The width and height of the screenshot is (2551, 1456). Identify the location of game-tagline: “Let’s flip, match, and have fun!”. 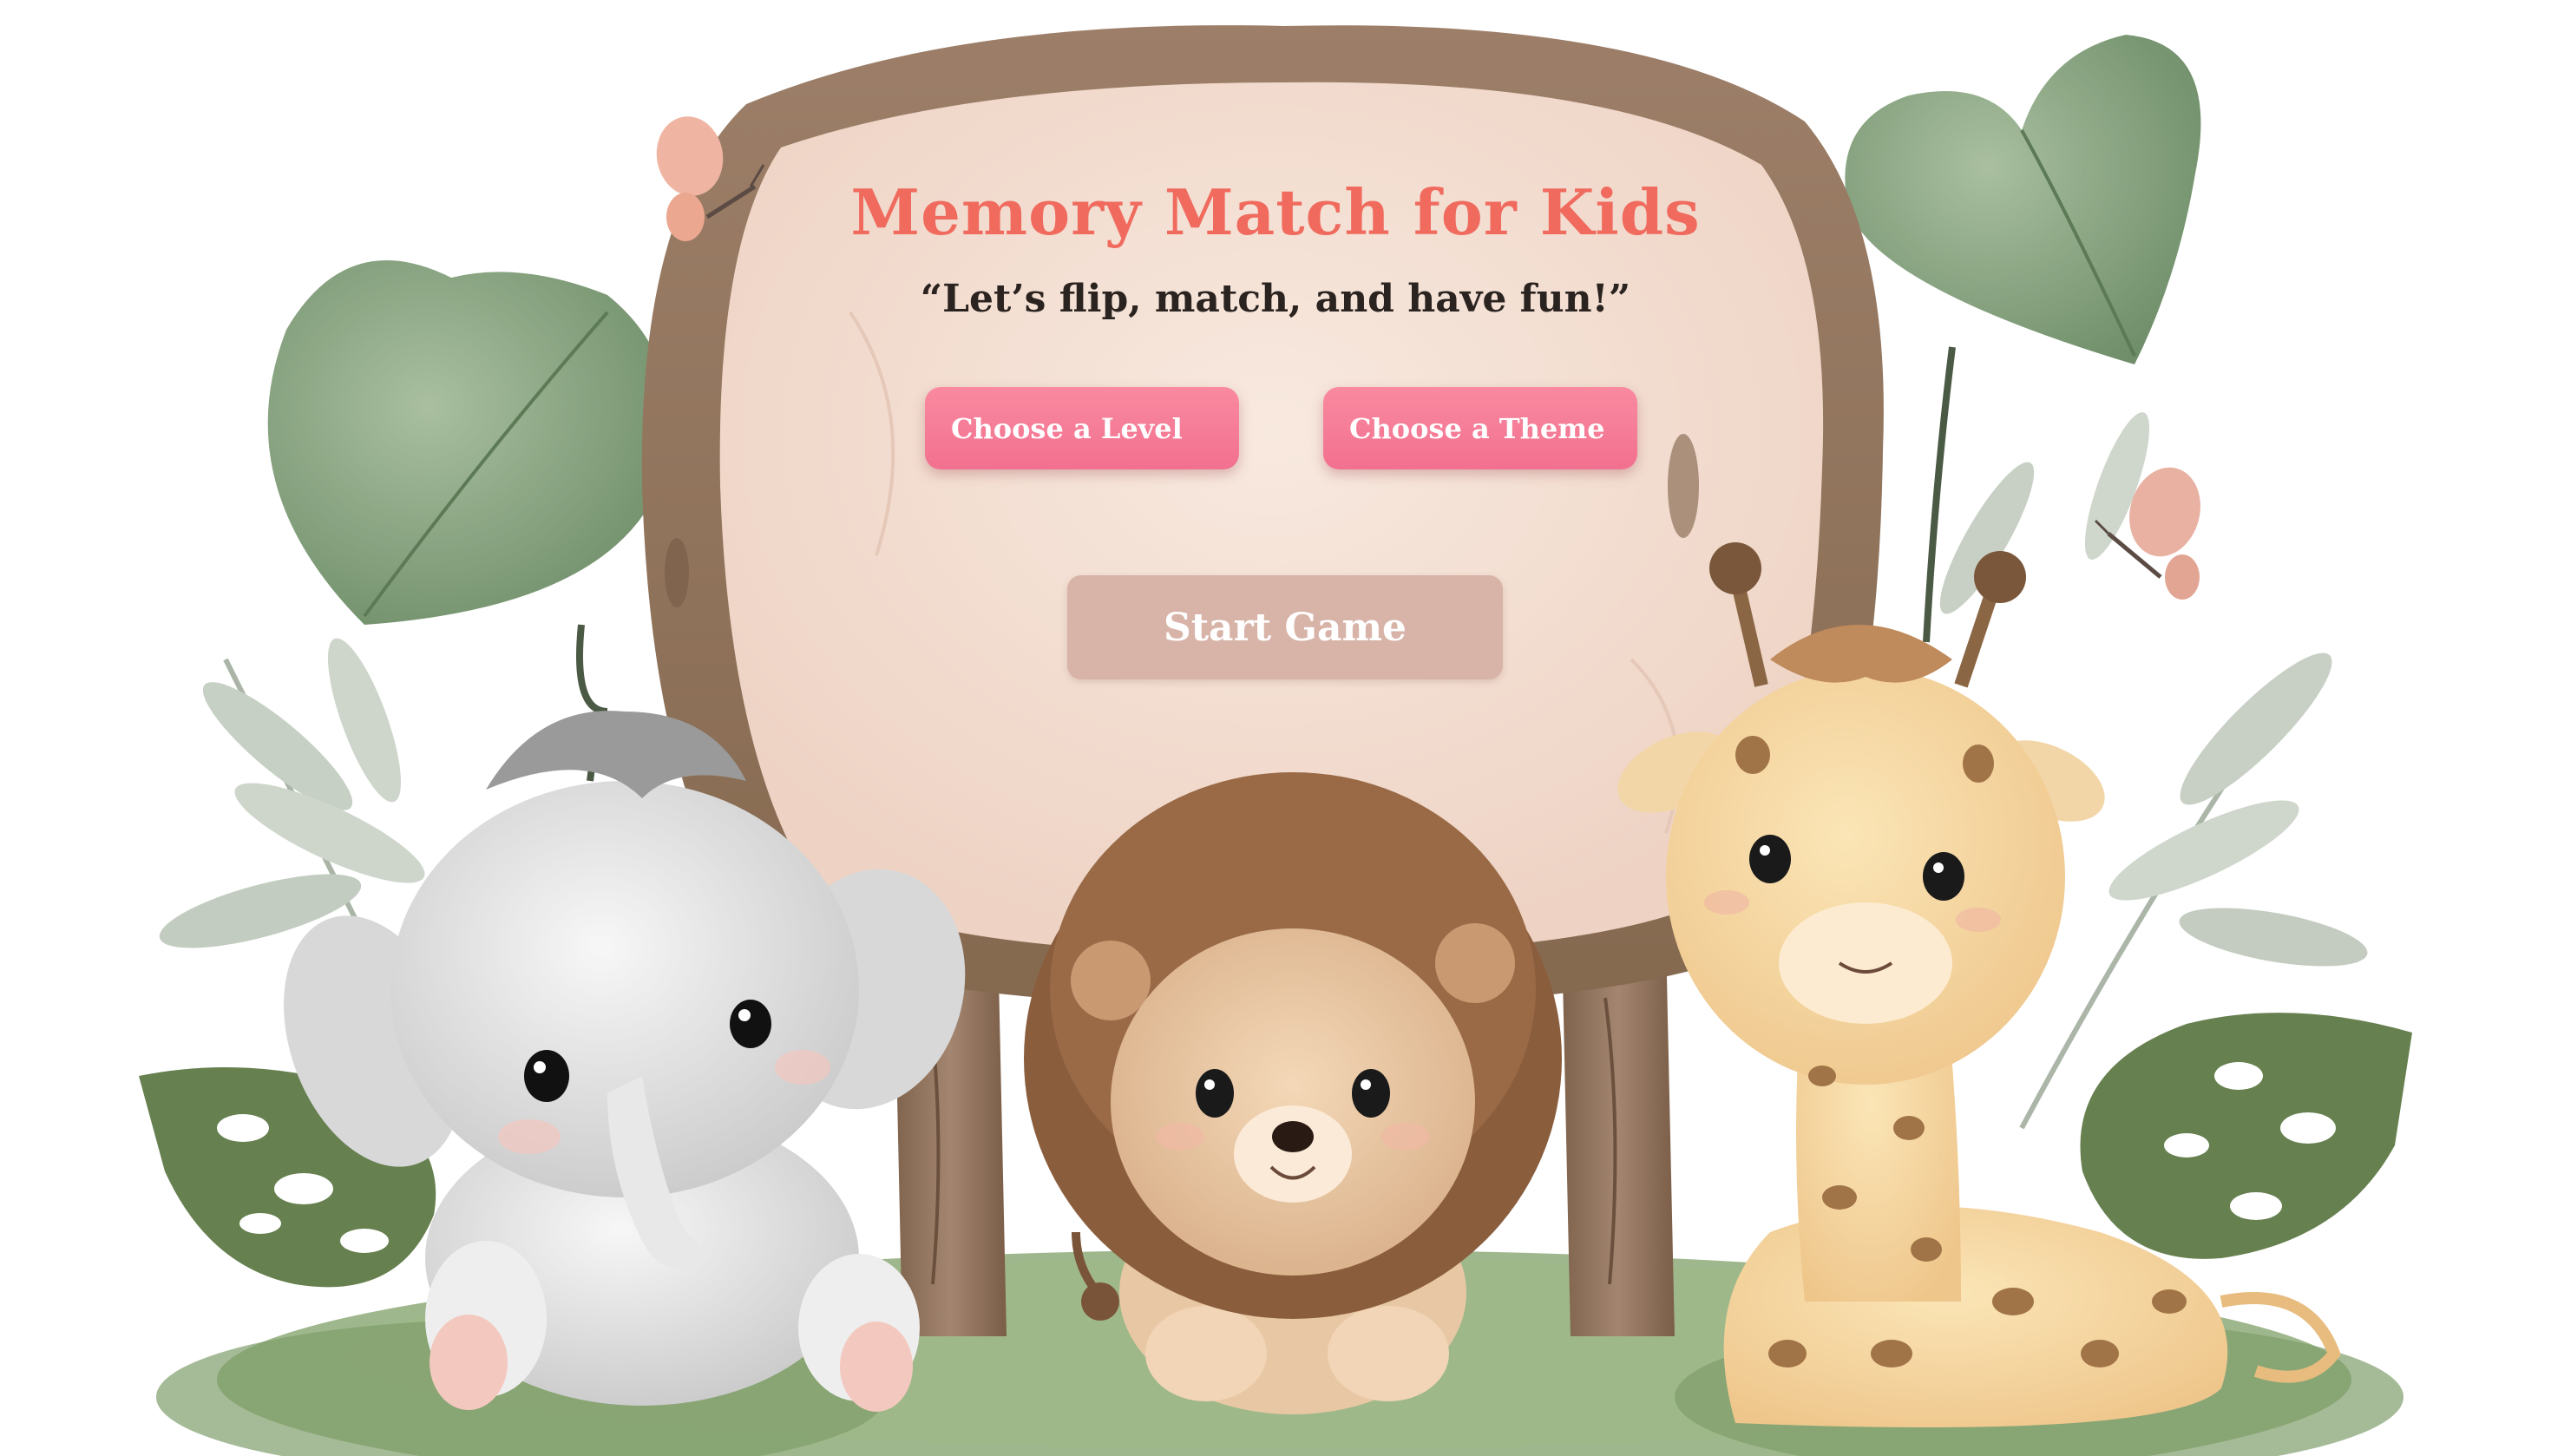
(1275, 299).